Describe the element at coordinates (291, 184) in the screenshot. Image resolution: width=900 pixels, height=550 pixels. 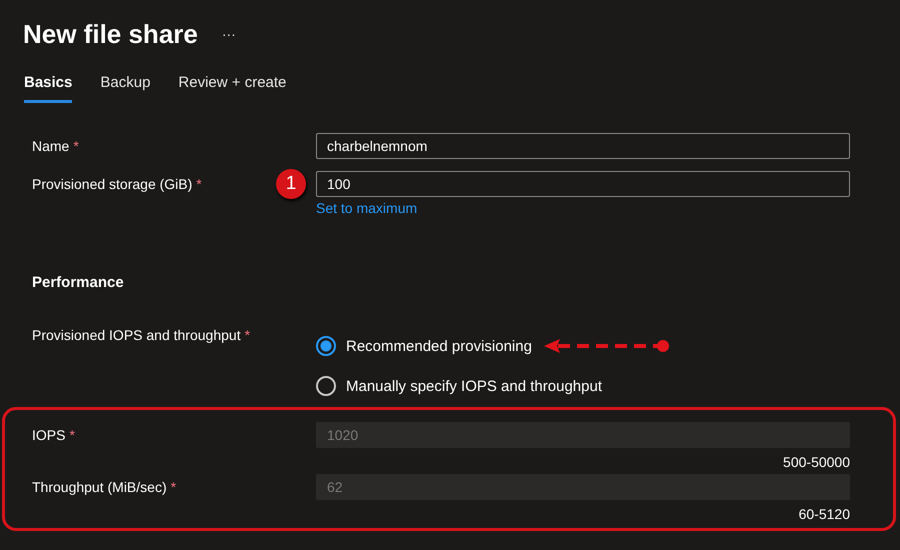
I see `step-badge: 1` at that location.